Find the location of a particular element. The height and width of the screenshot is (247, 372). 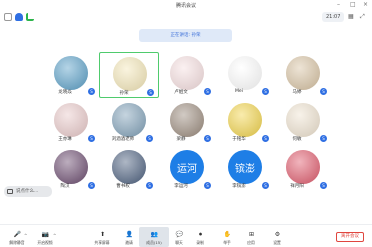

participant-name: 李运河 is located at coordinates (181, 186).